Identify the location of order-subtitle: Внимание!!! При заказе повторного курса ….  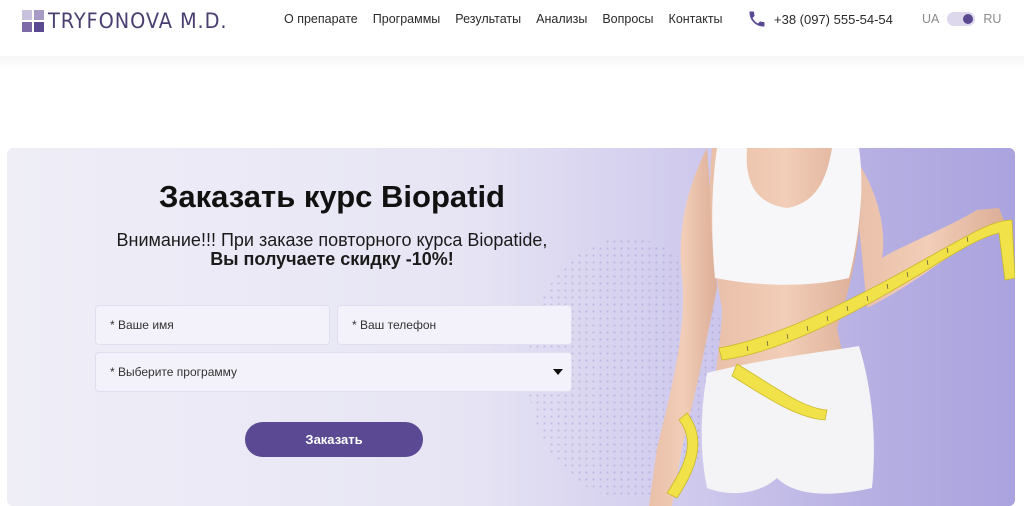
(332, 240).